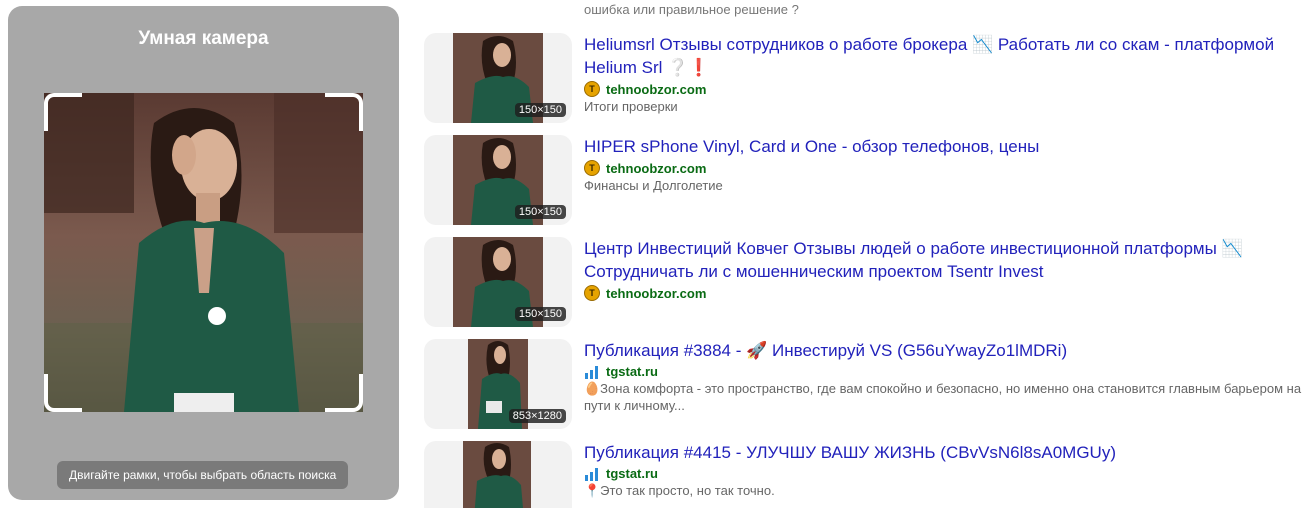 The width and height of the screenshot is (1313, 508). What do you see at coordinates (691, 9) in the screenshot?
I see `previous-result-snippet: ошибка или правильное решение ?` at bounding box center [691, 9].